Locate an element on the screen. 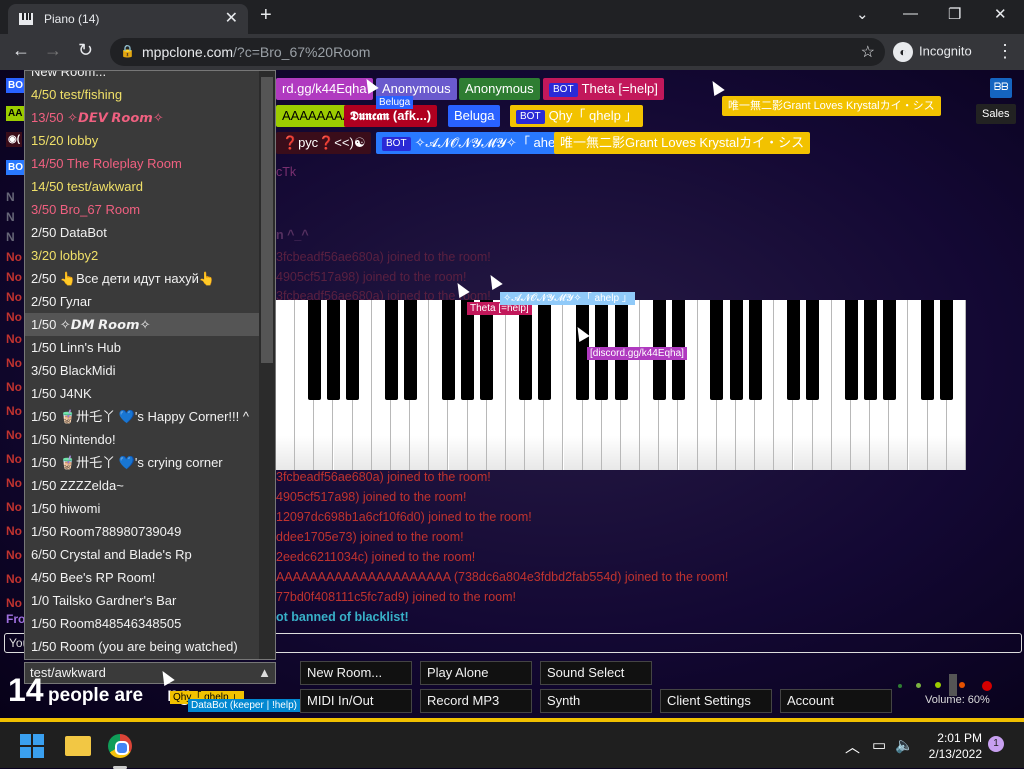 This screenshot has width=1024, height=769. user-badge: ᗷᗷ is located at coordinates (1001, 88).